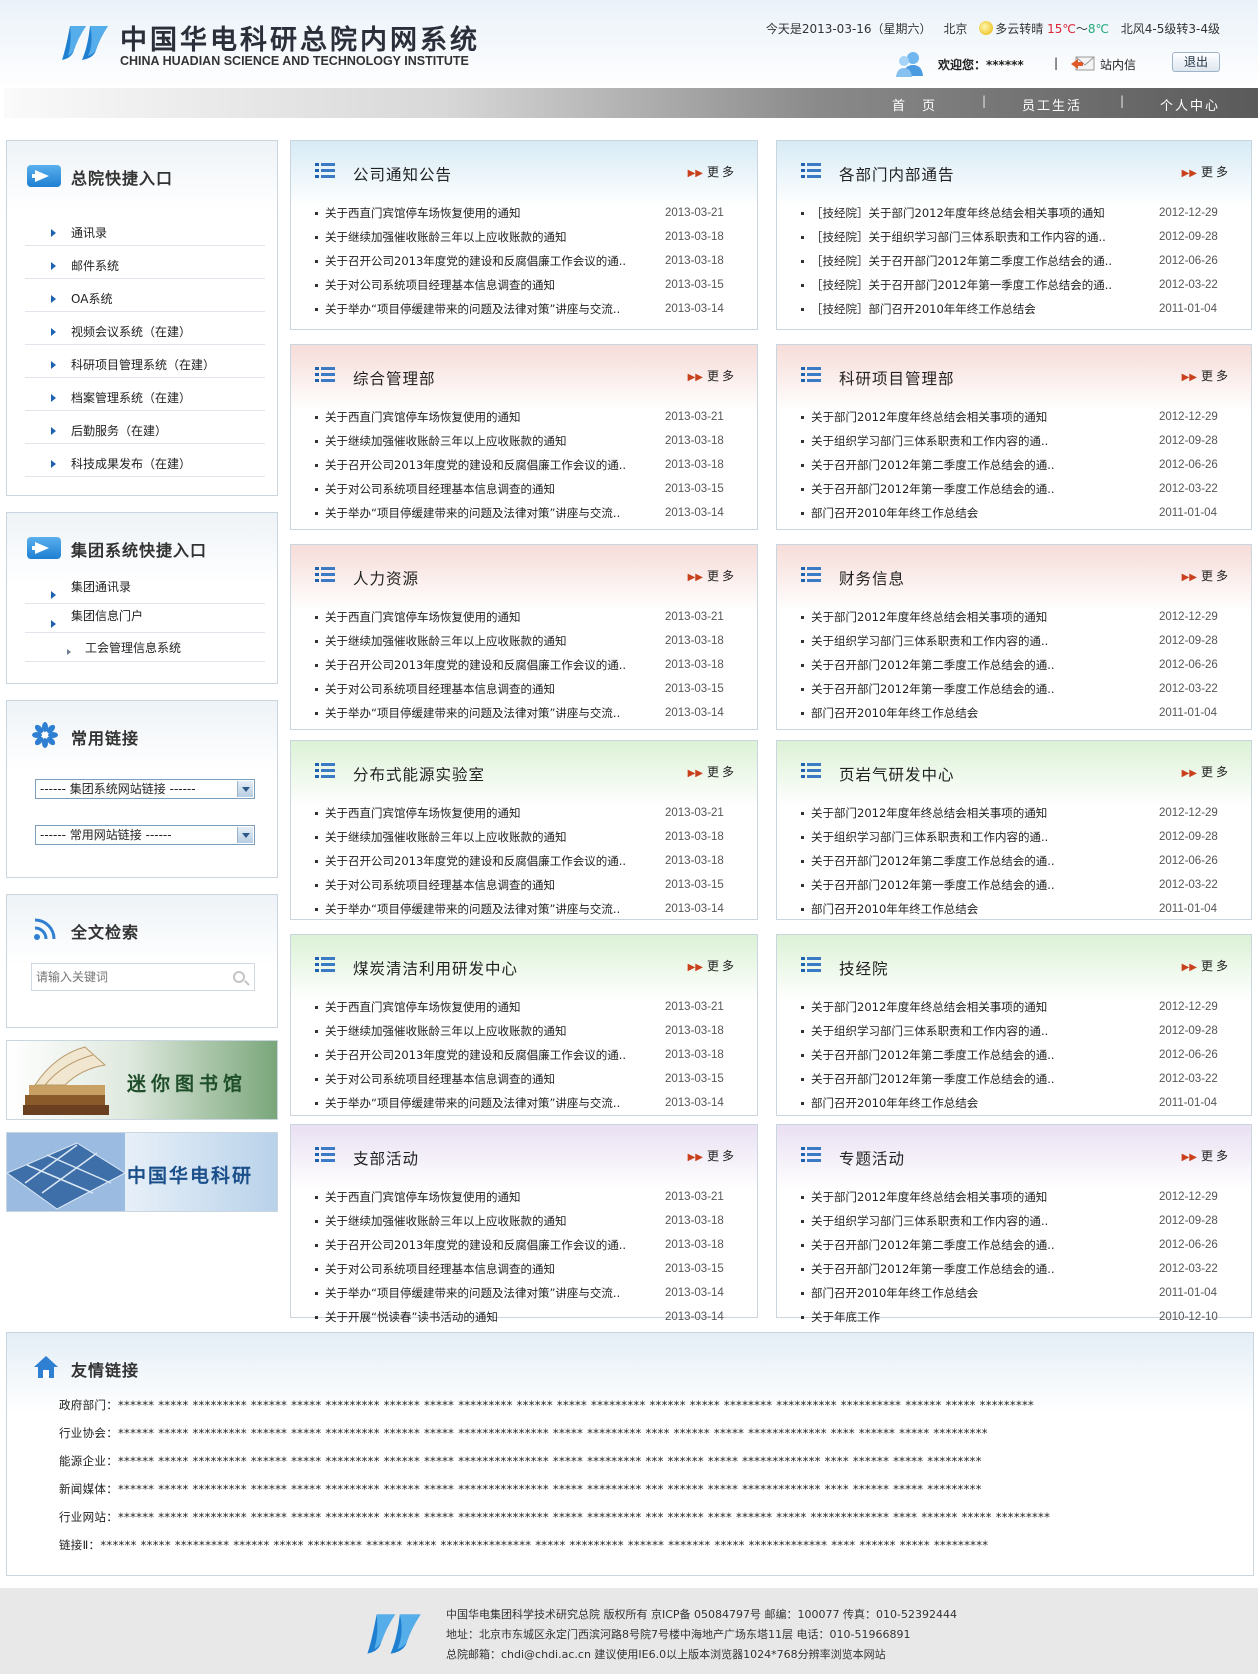  What do you see at coordinates (145, 262) in the screenshot?
I see `sidebar-quick-link: 邮件系统` at bounding box center [145, 262].